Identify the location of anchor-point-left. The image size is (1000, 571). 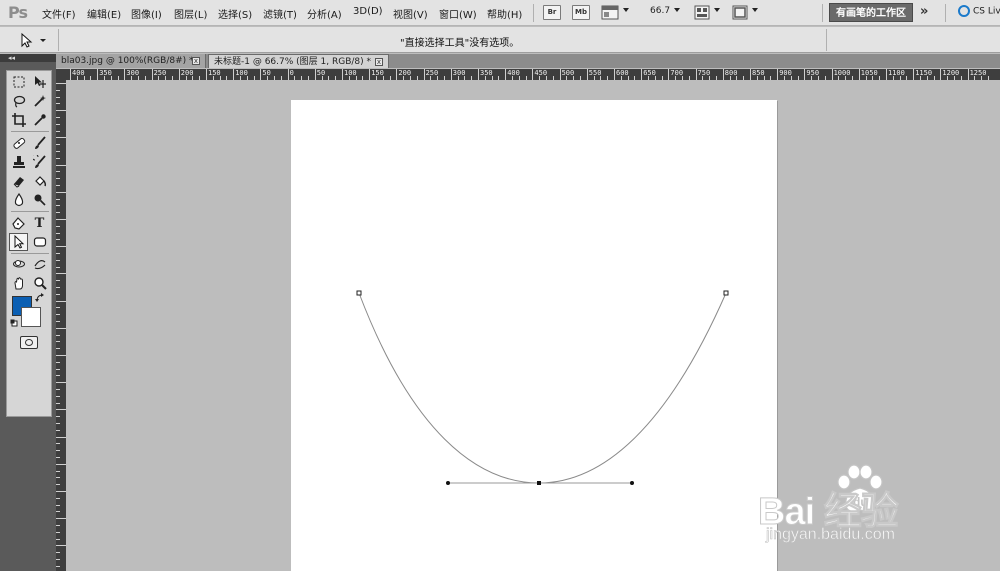
(359, 293).